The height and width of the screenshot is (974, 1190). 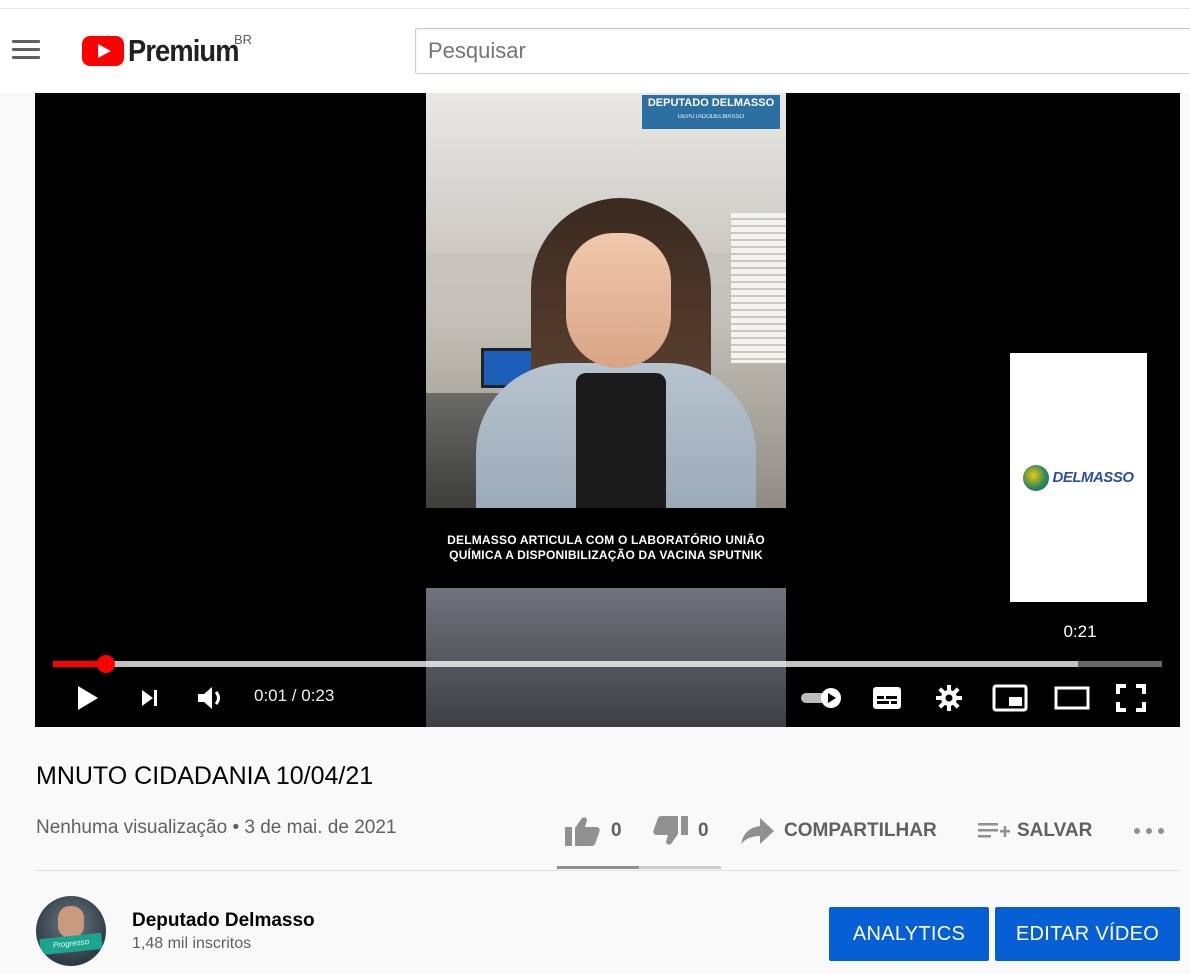 I want to click on youtube-premium-logo: Premium BR, so click(x=168, y=52).